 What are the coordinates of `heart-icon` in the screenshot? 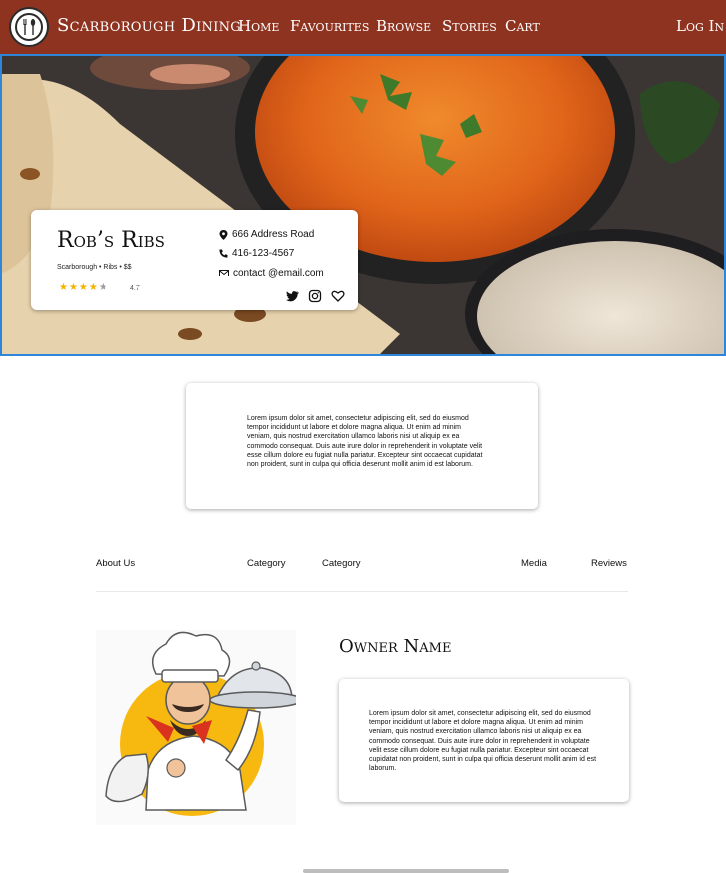 It's located at (338, 296).